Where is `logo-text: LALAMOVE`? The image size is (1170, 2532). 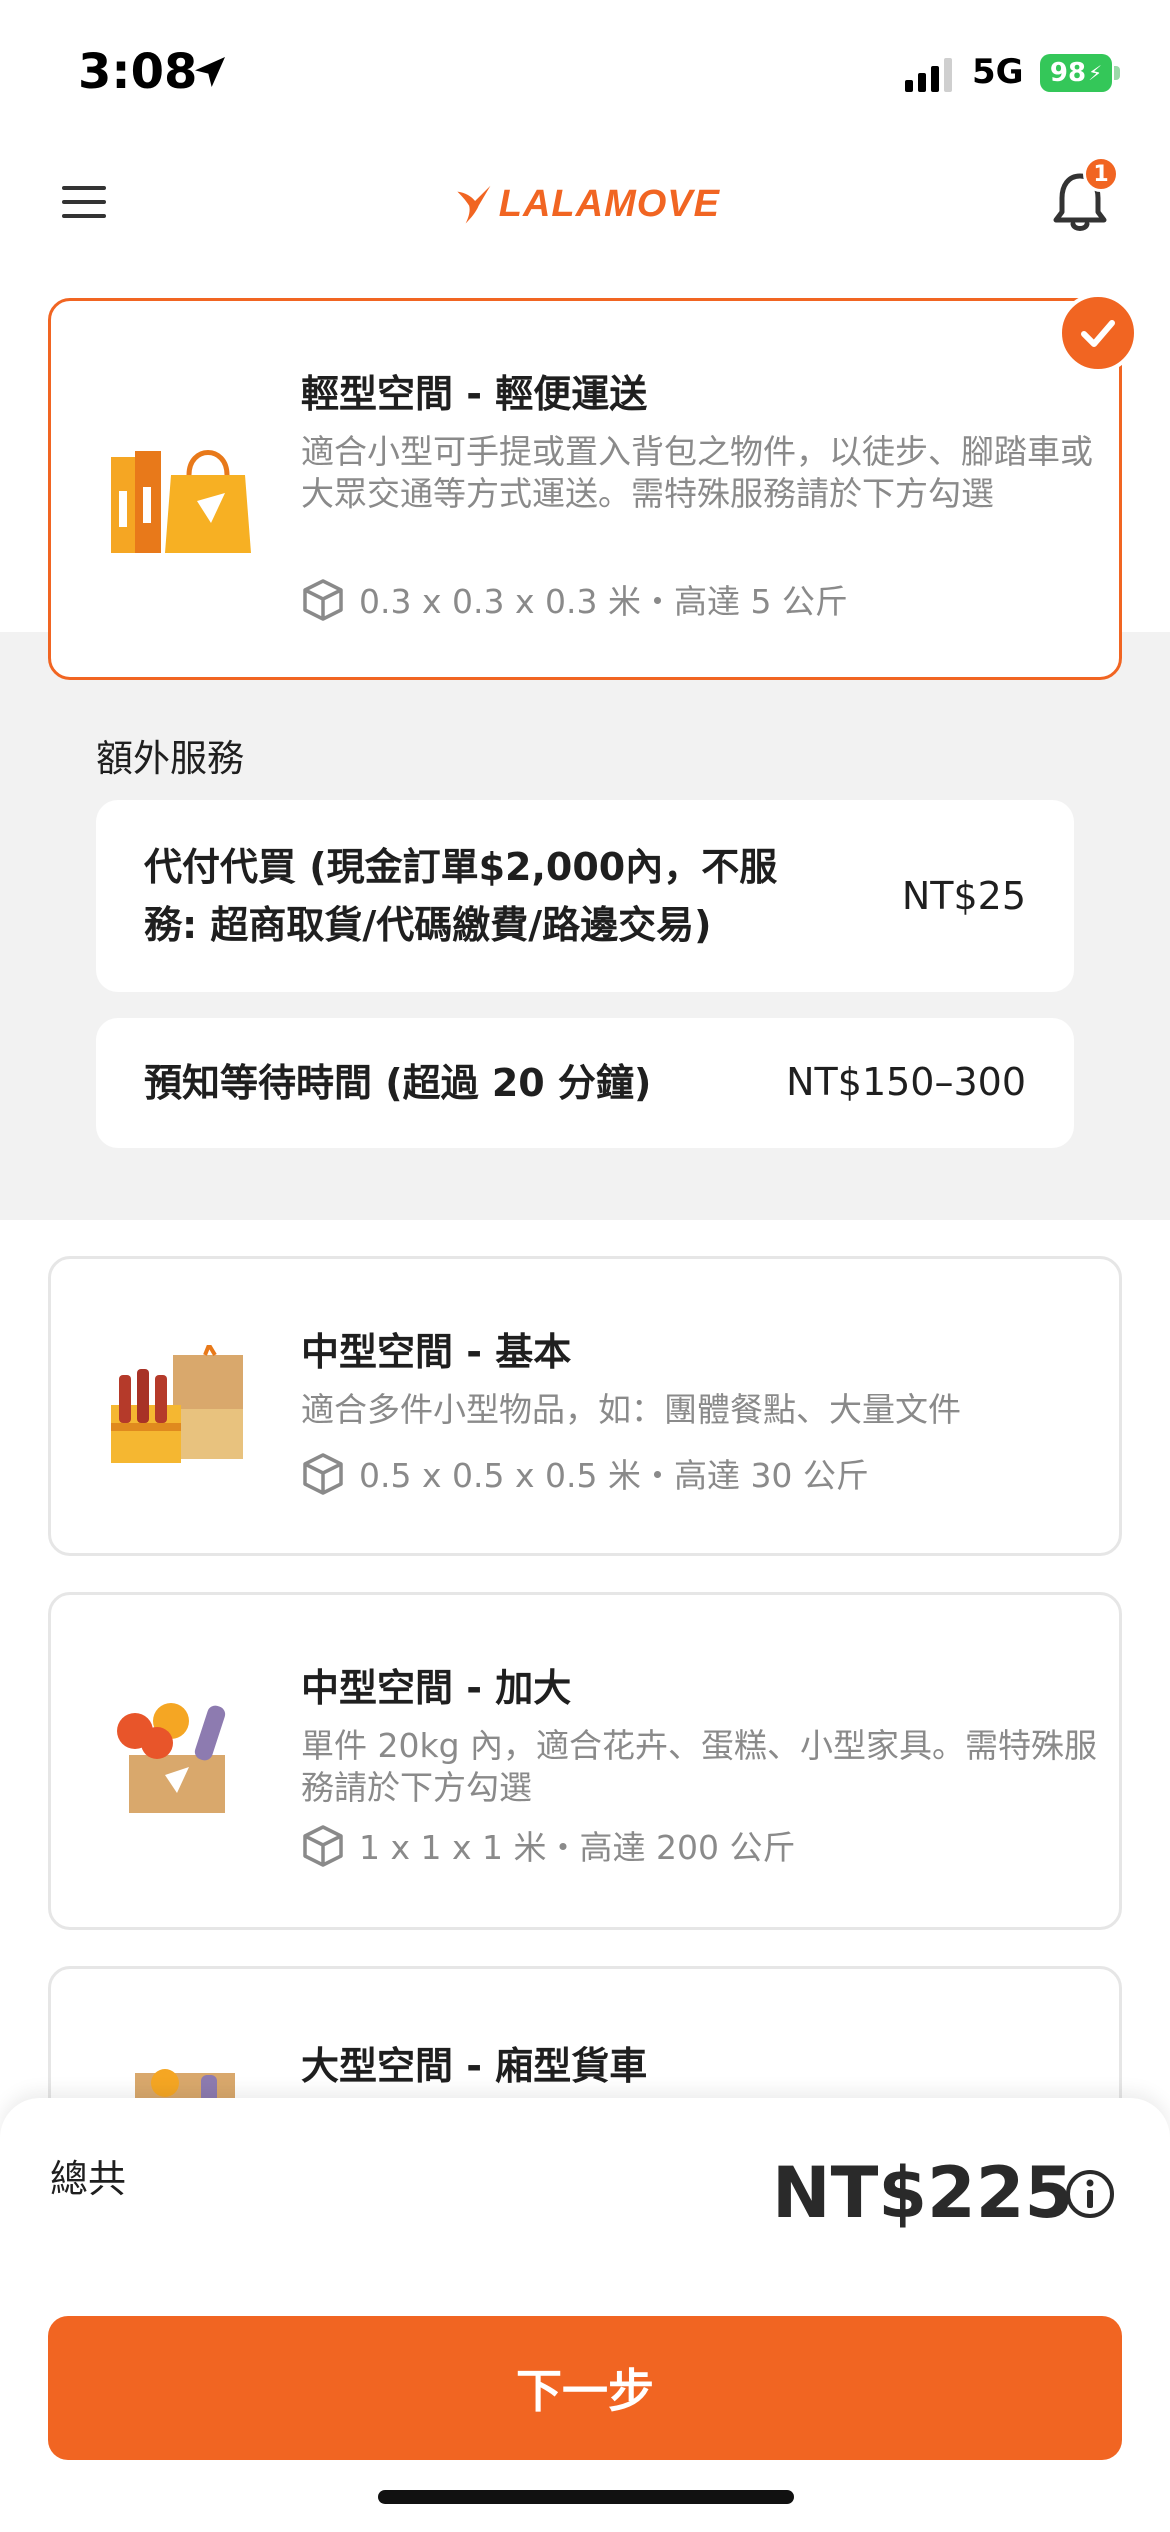
logo-text: LALAMOVE is located at coordinates (609, 203).